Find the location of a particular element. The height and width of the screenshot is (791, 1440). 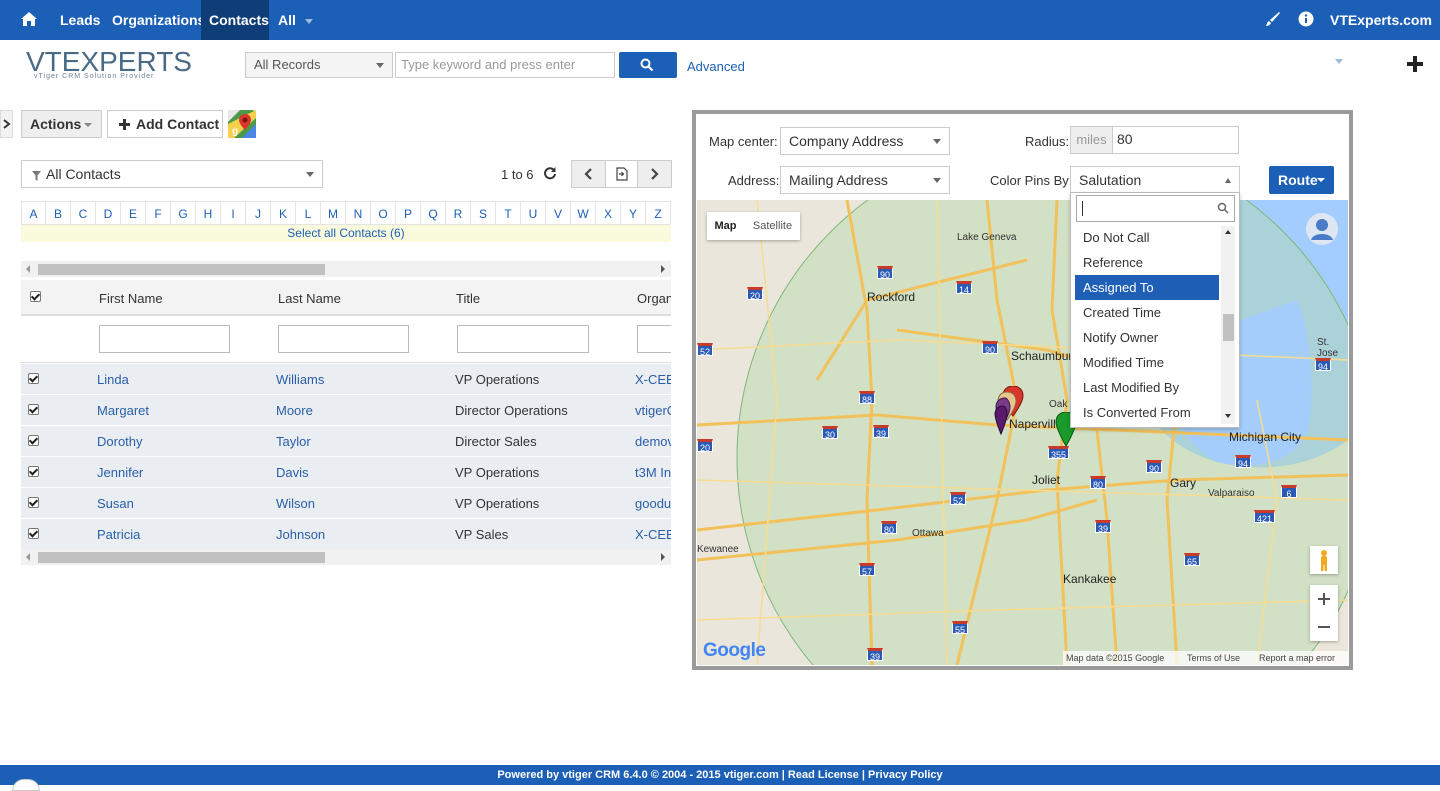

first-name-cell: Dorothy is located at coordinates (120, 441).